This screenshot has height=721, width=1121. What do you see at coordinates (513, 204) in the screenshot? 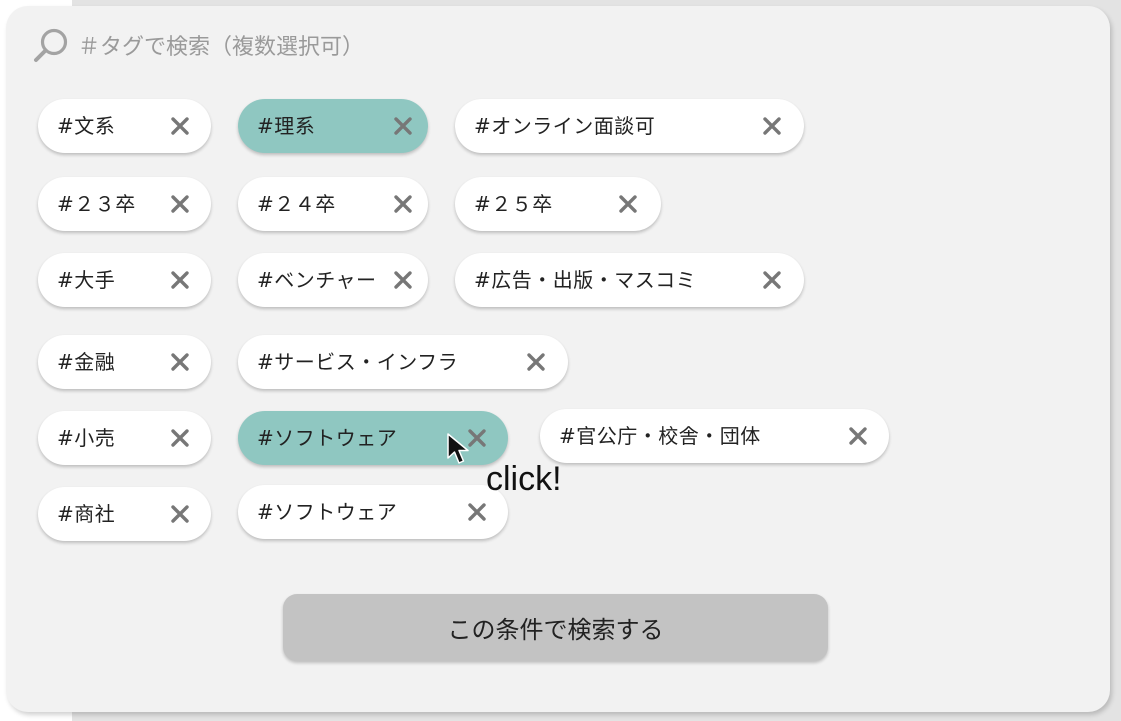
I see `tag-chip-label: #２５卒` at bounding box center [513, 204].